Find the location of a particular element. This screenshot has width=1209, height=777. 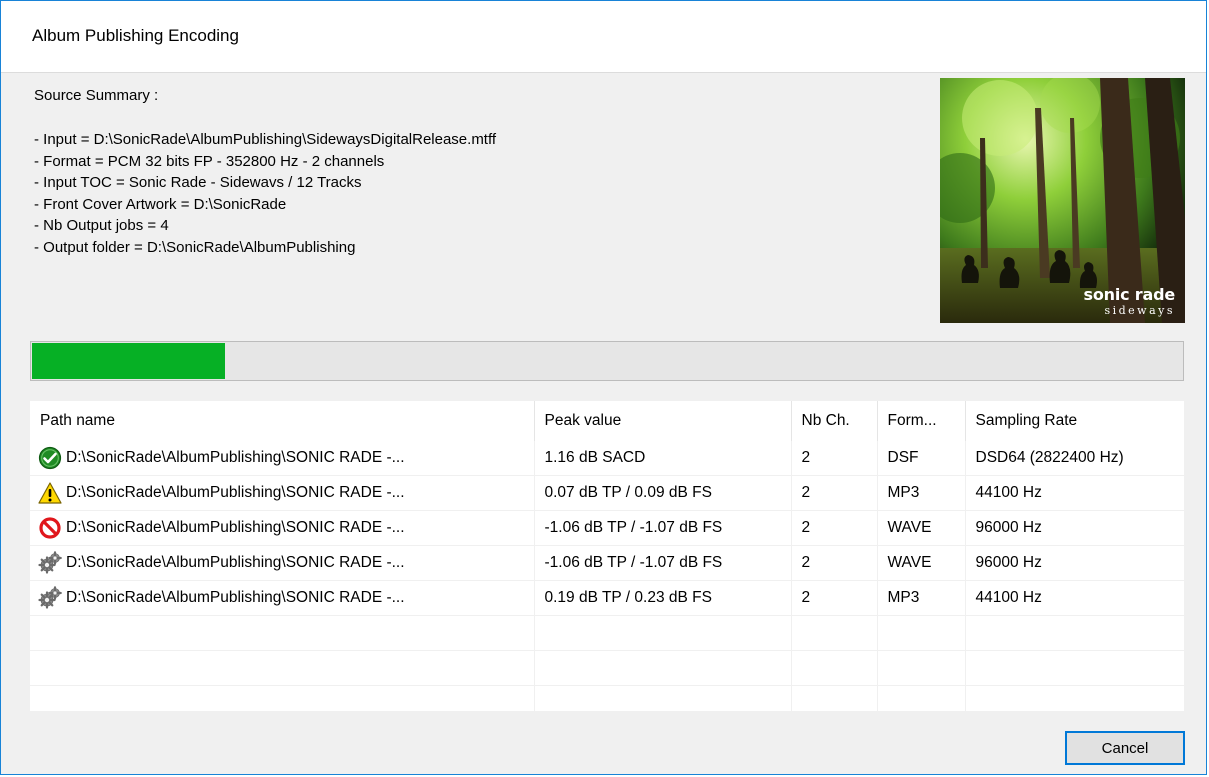

encoding-progress-bar is located at coordinates (607, 361).